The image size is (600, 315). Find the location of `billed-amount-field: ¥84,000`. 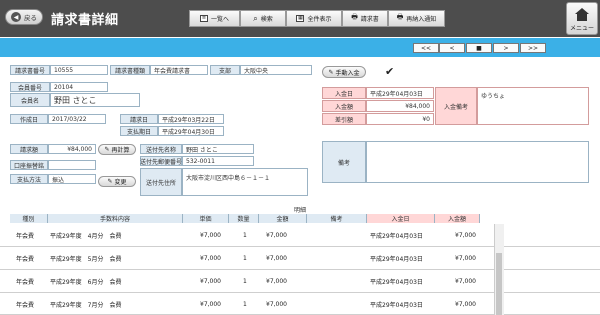

billed-amount-field: ¥84,000 is located at coordinates (72, 149).